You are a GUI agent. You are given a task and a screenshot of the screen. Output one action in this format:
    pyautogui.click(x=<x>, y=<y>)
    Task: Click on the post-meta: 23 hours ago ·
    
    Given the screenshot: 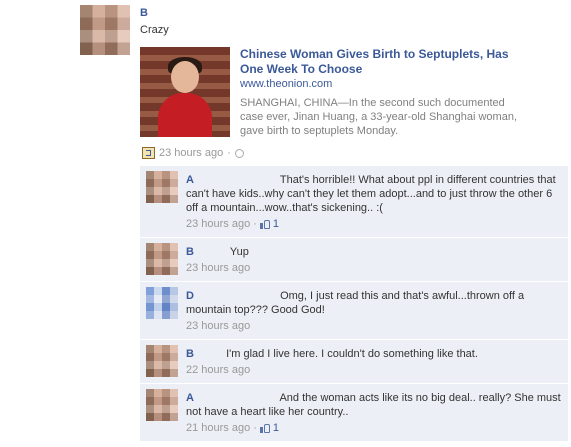 What is the action you would take?
    pyautogui.click(x=193, y=153)
    